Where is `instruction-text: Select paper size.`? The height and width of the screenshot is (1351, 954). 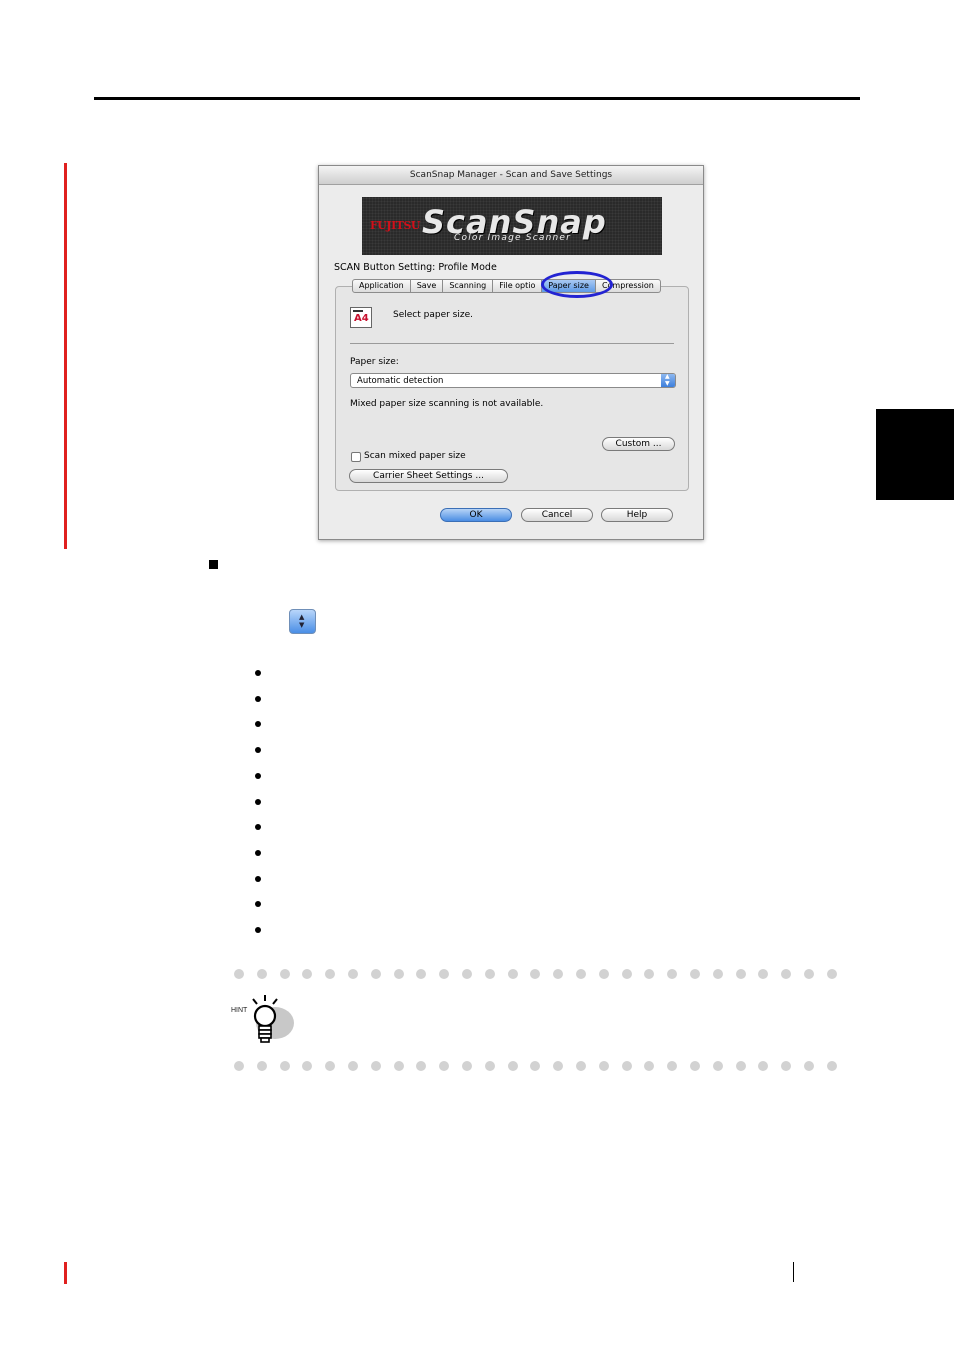
instruction-text: Select paper size. is located at coordinates (433, 315).